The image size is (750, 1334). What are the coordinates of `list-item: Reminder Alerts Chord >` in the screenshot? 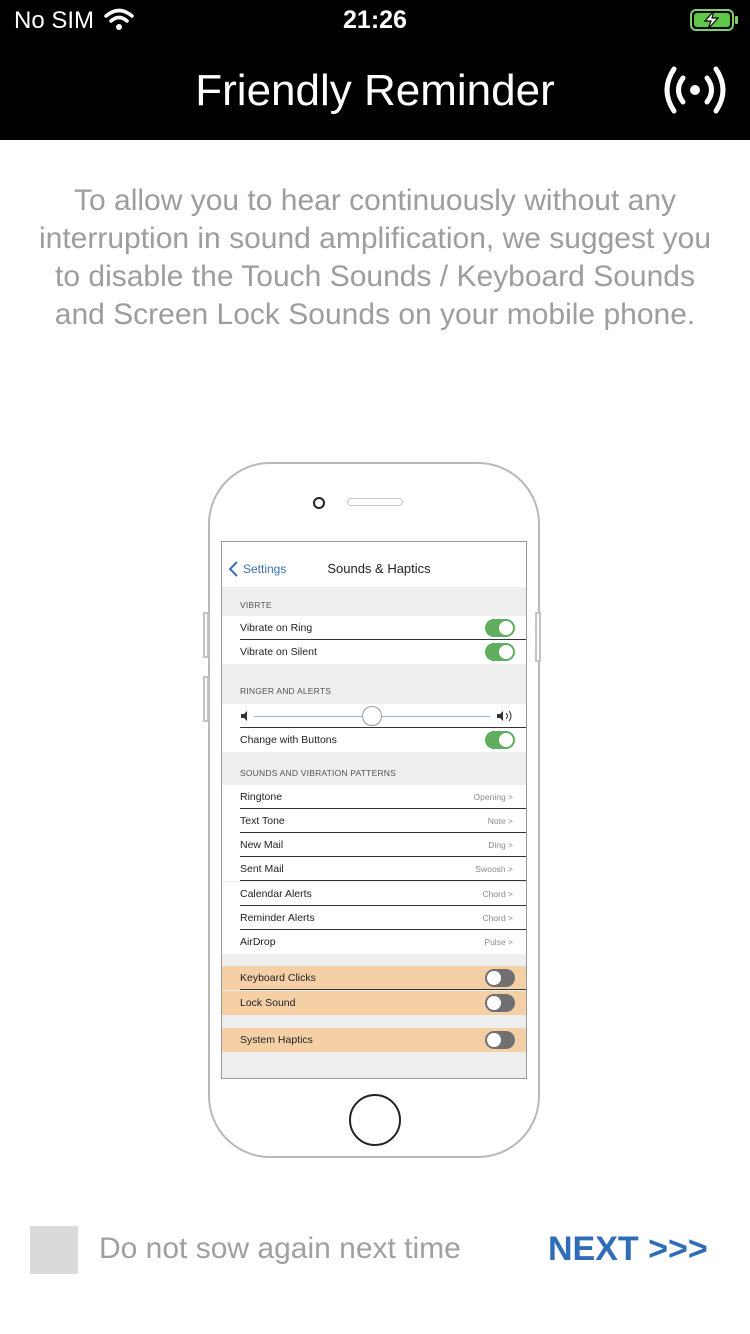 It's located at (374, 918).